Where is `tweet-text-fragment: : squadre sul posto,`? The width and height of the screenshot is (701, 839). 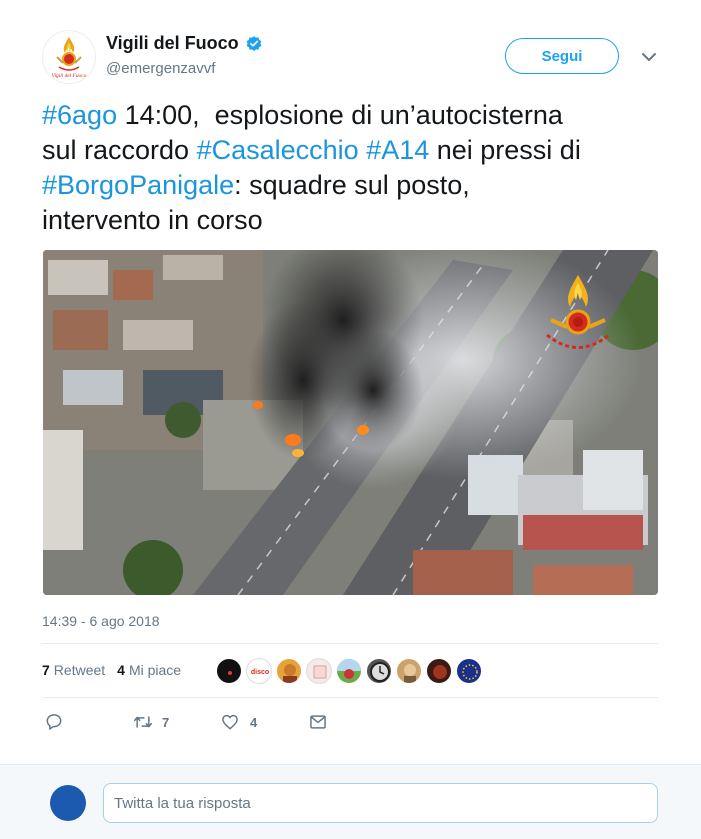 tweet-text-fragment: : squadre sul posto, is located at coordinates (352, 185).